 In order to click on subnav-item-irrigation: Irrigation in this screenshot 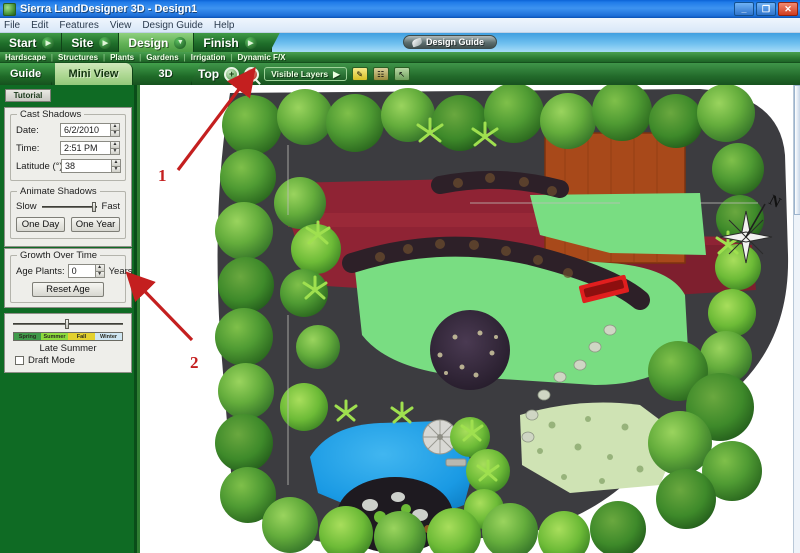, I will do `click(208, 57)`.